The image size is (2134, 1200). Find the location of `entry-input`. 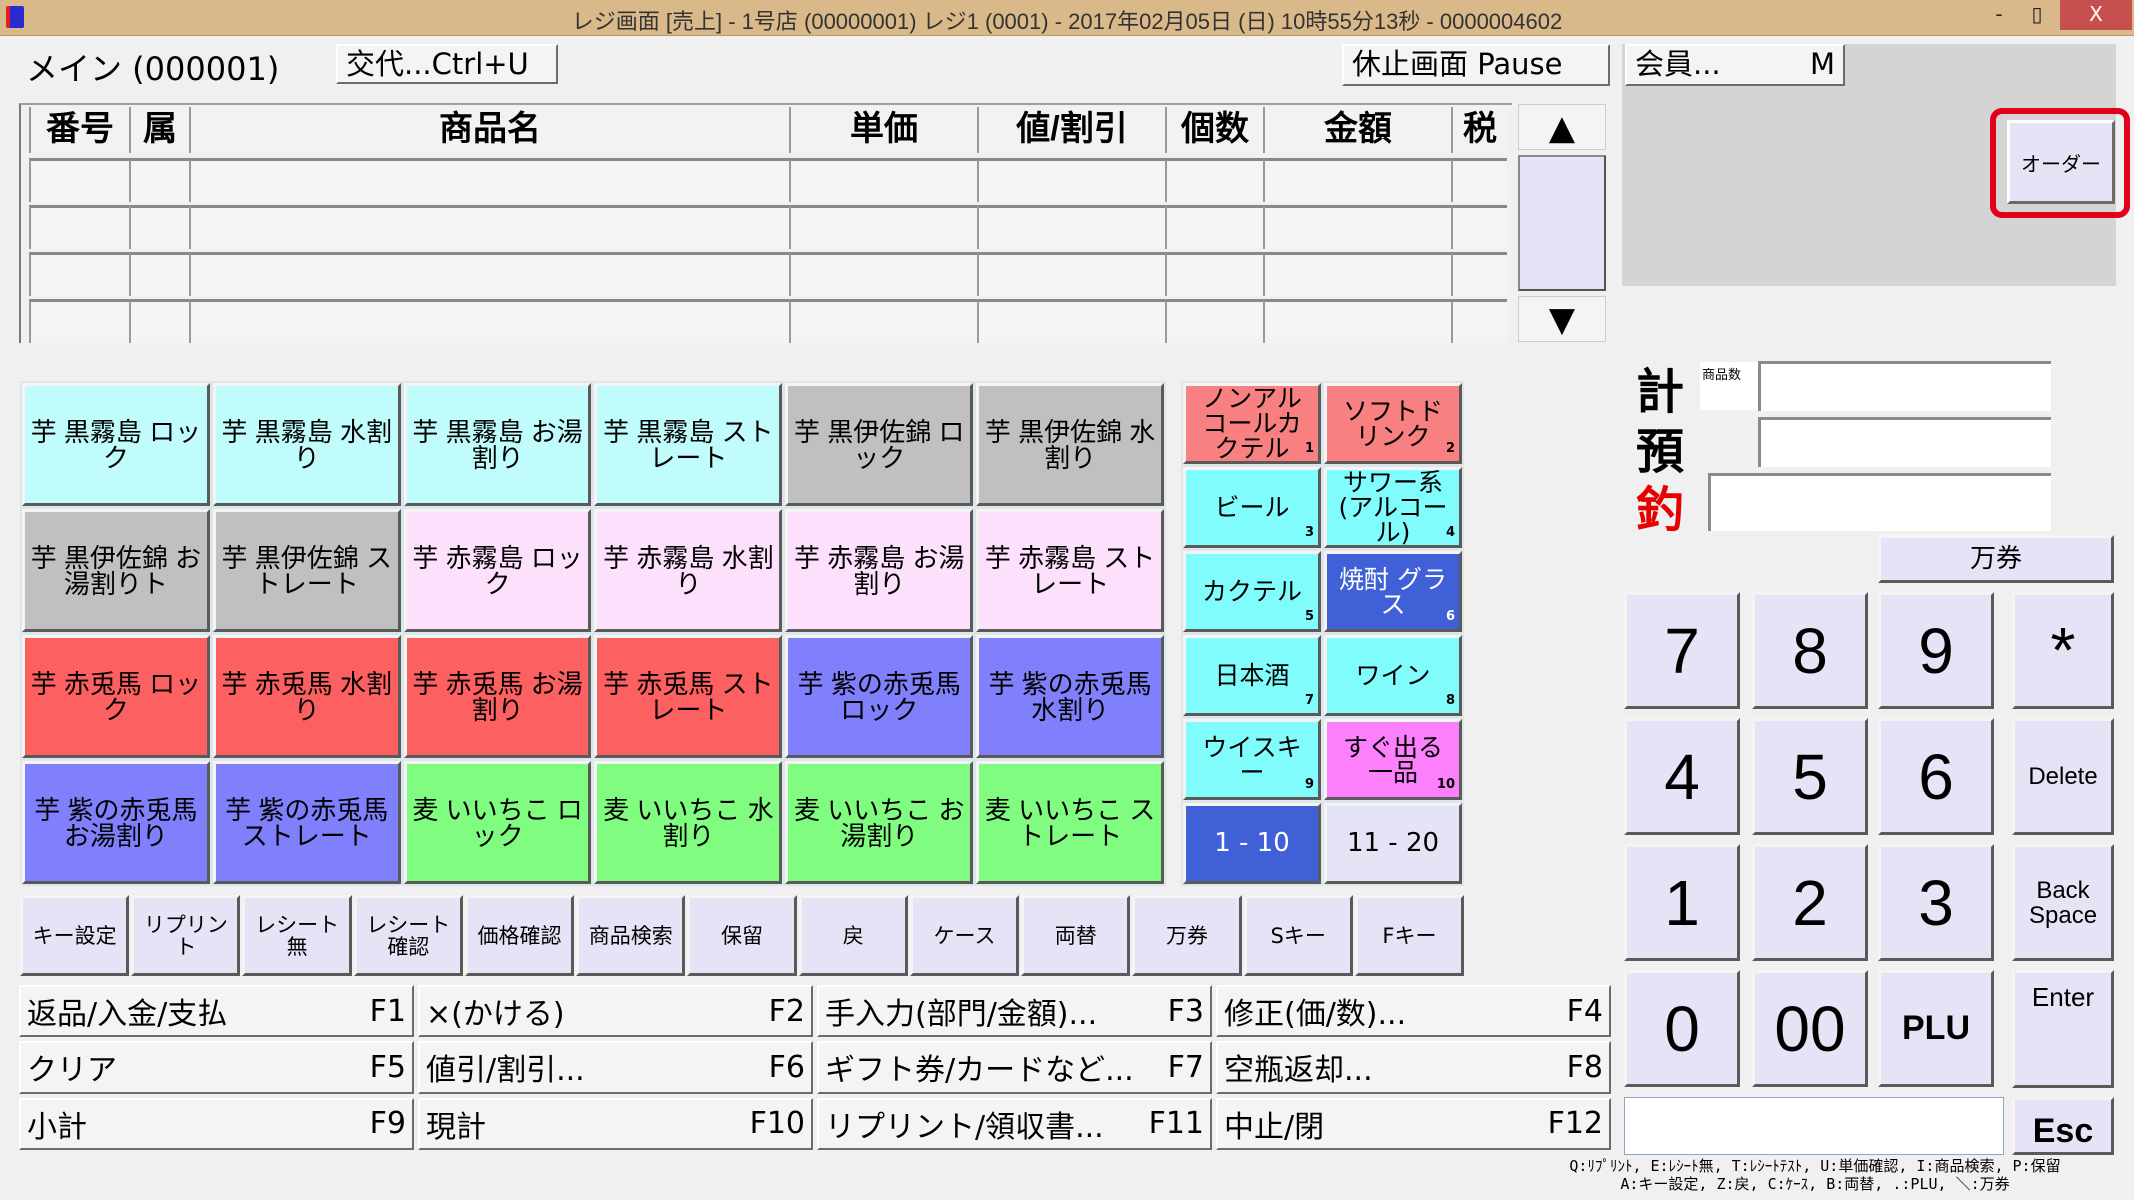

entry-input is located at coordinates (1814, 1126).